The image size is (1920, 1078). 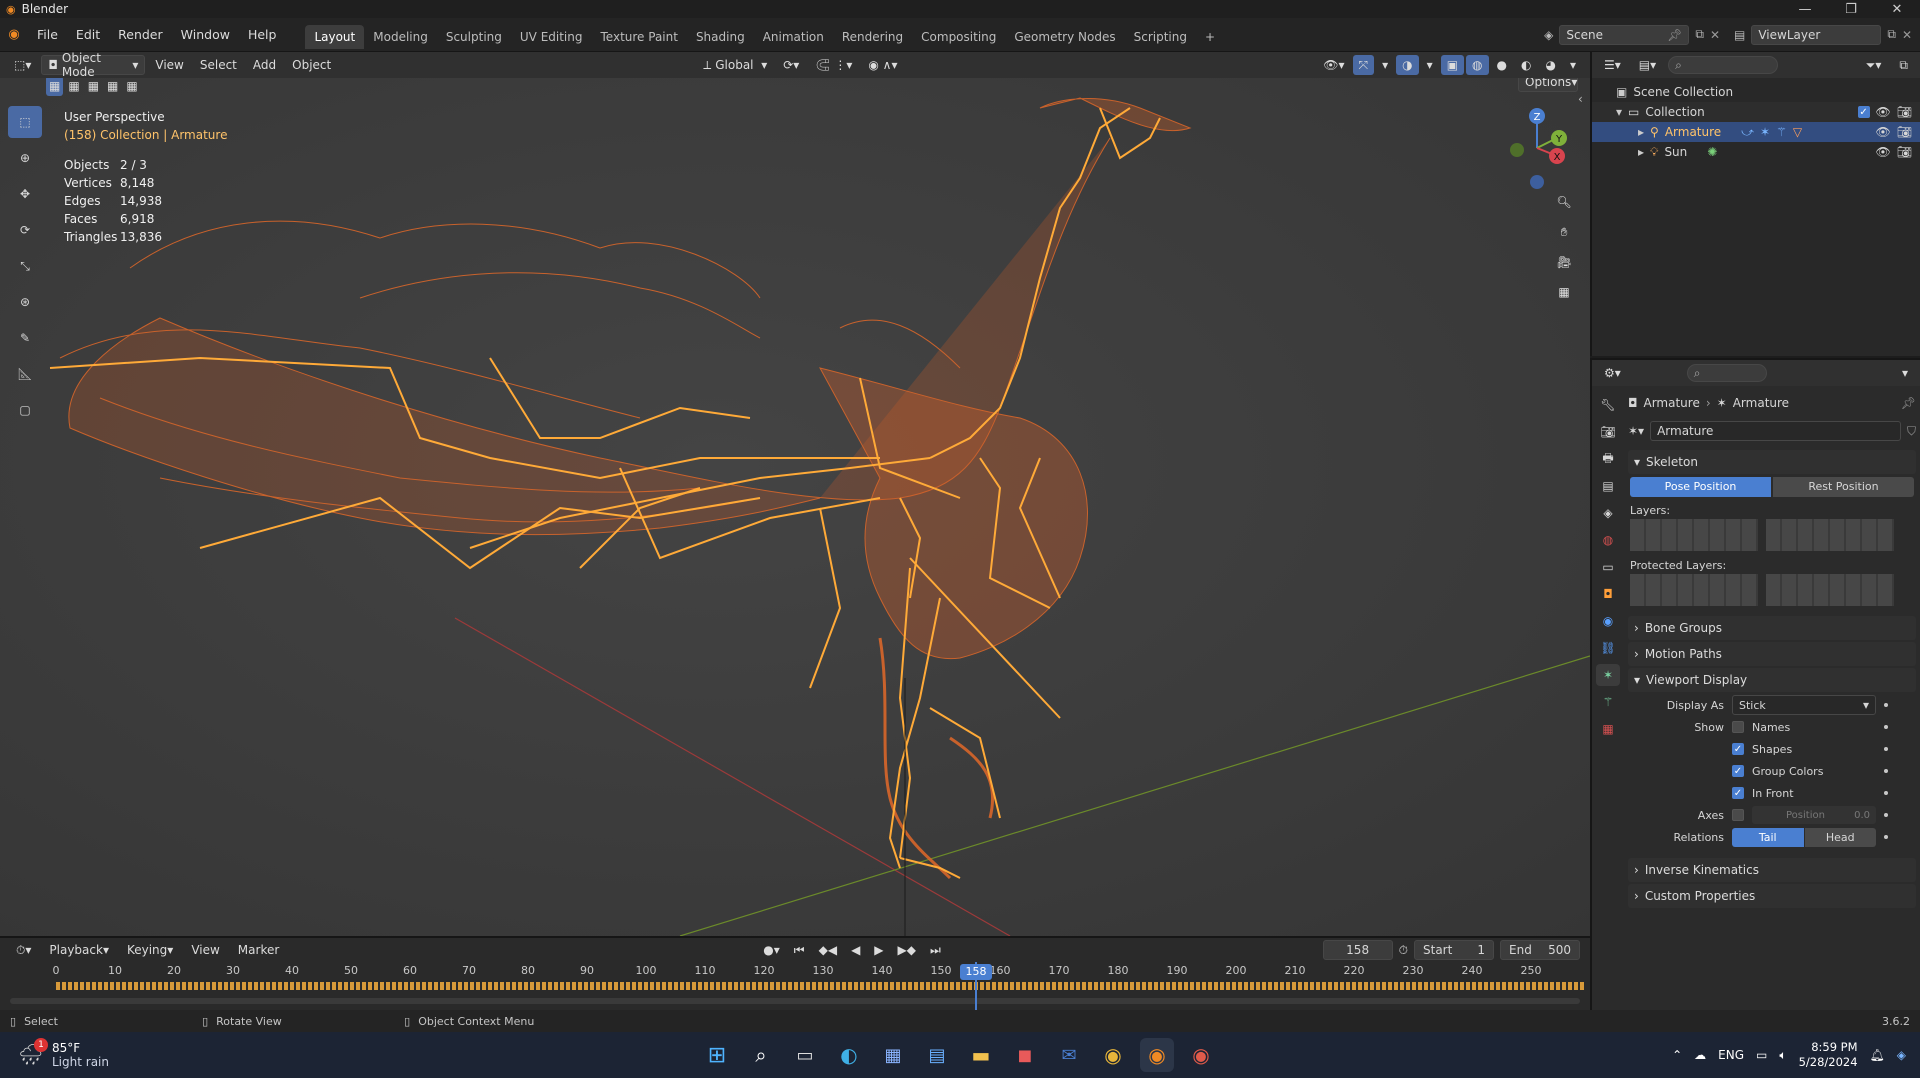 I want to click on play-reverse-icon: ◀, so click(x=855, y=950).